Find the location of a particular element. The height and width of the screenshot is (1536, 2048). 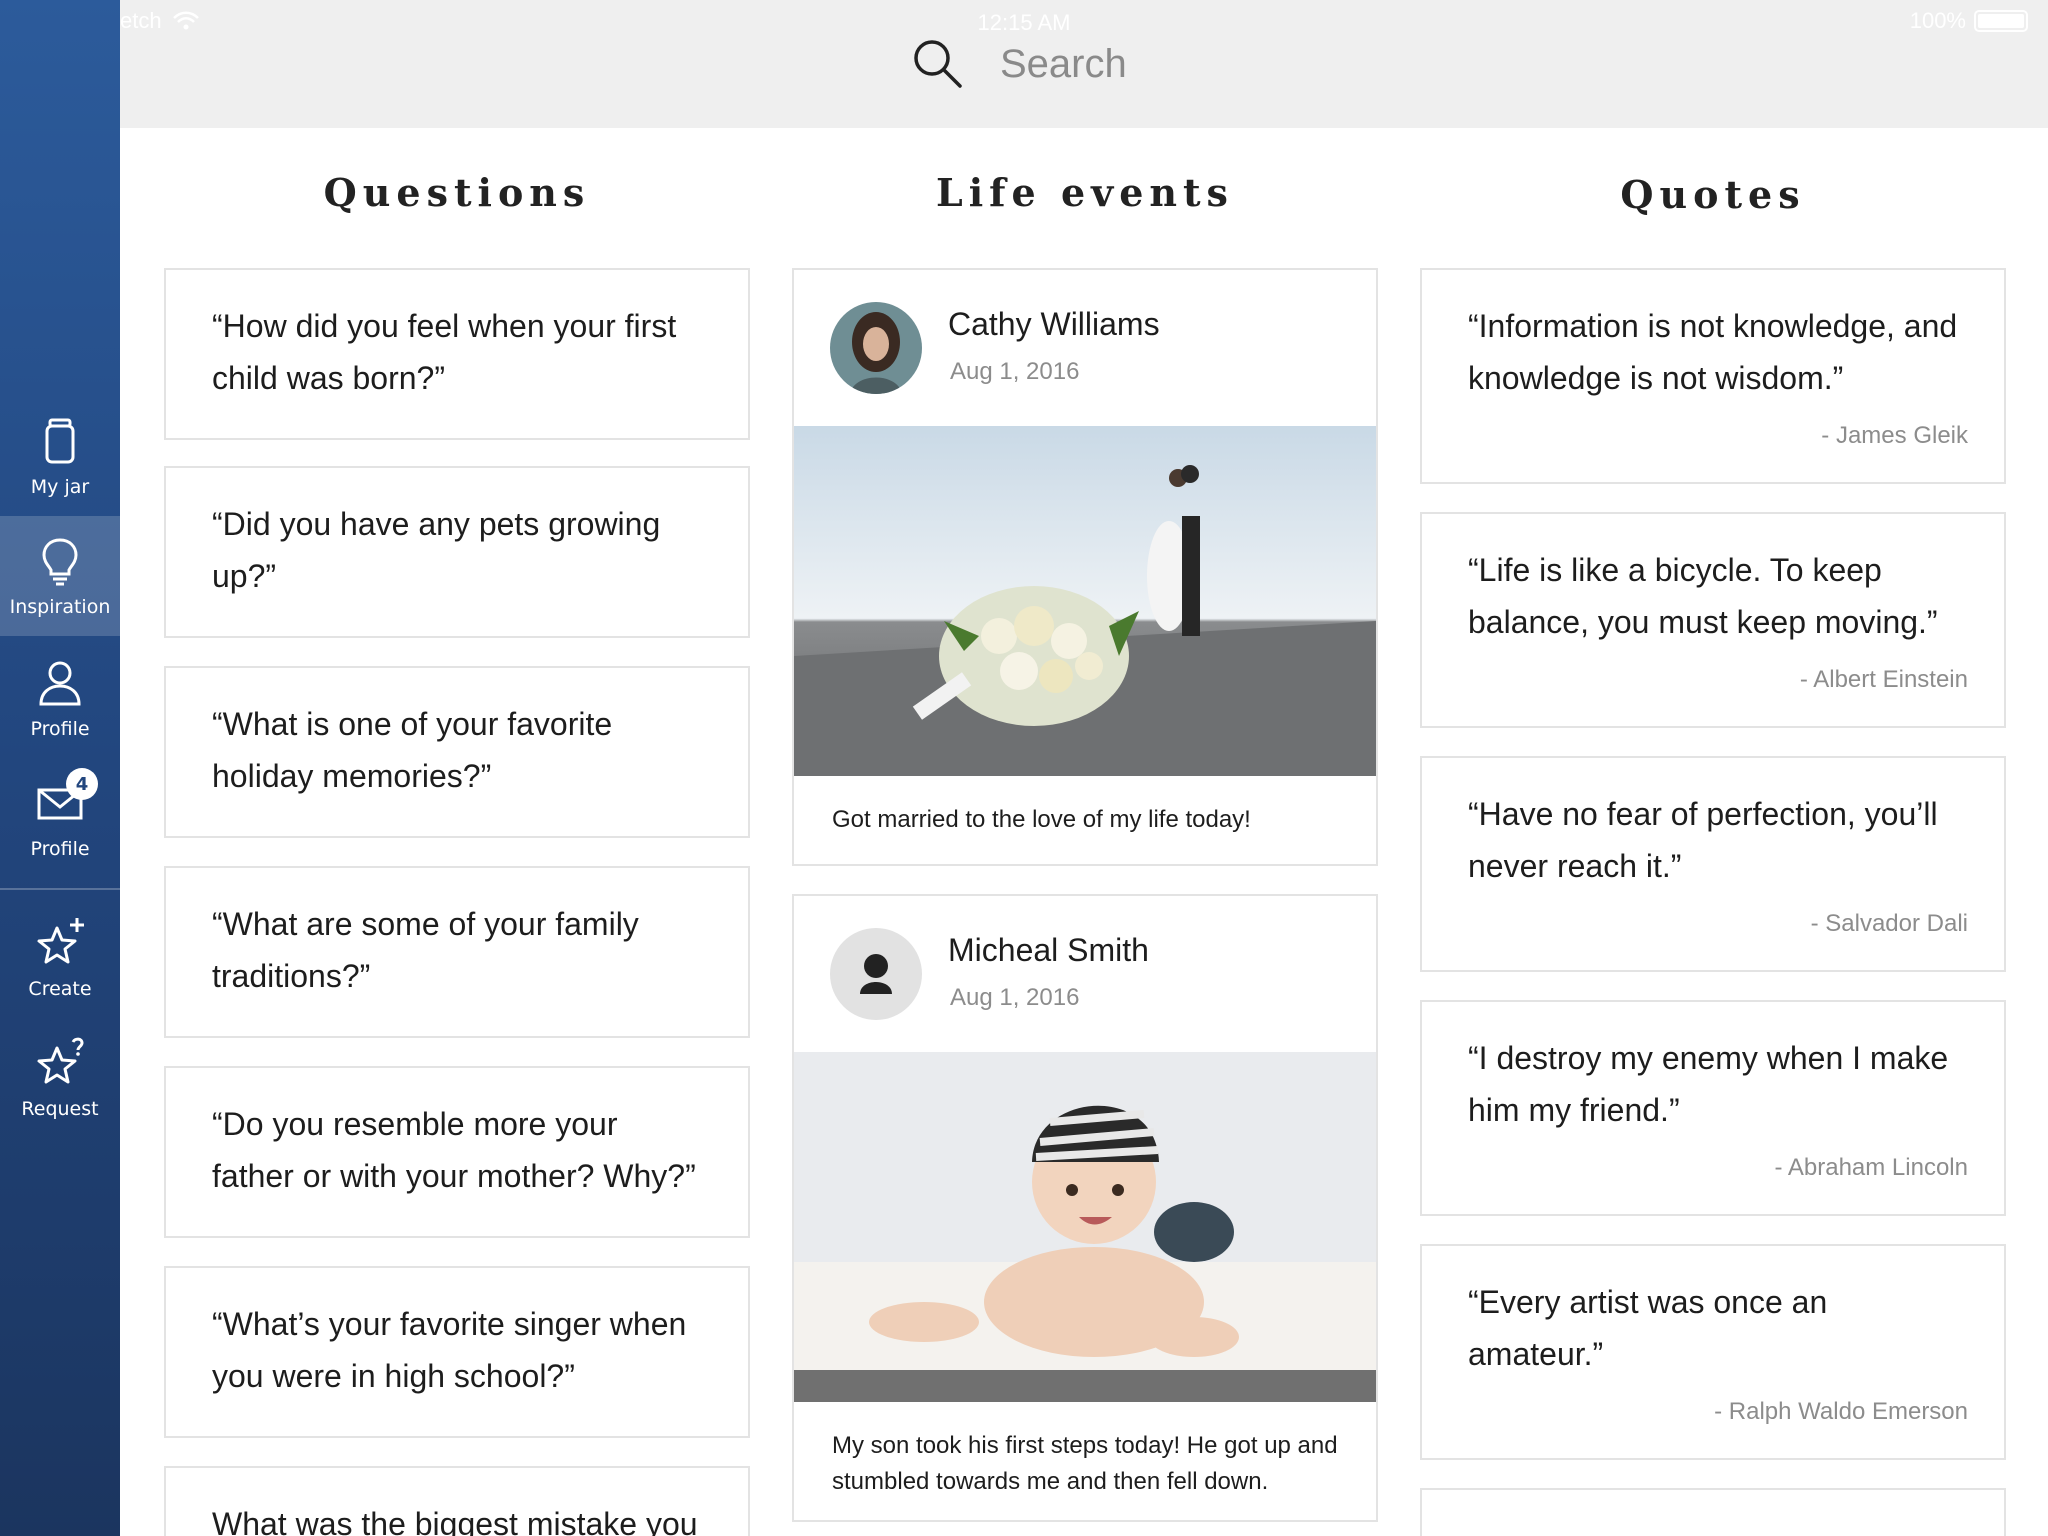

sidebar-item-label: My jar is located at coordinates (60, 487).